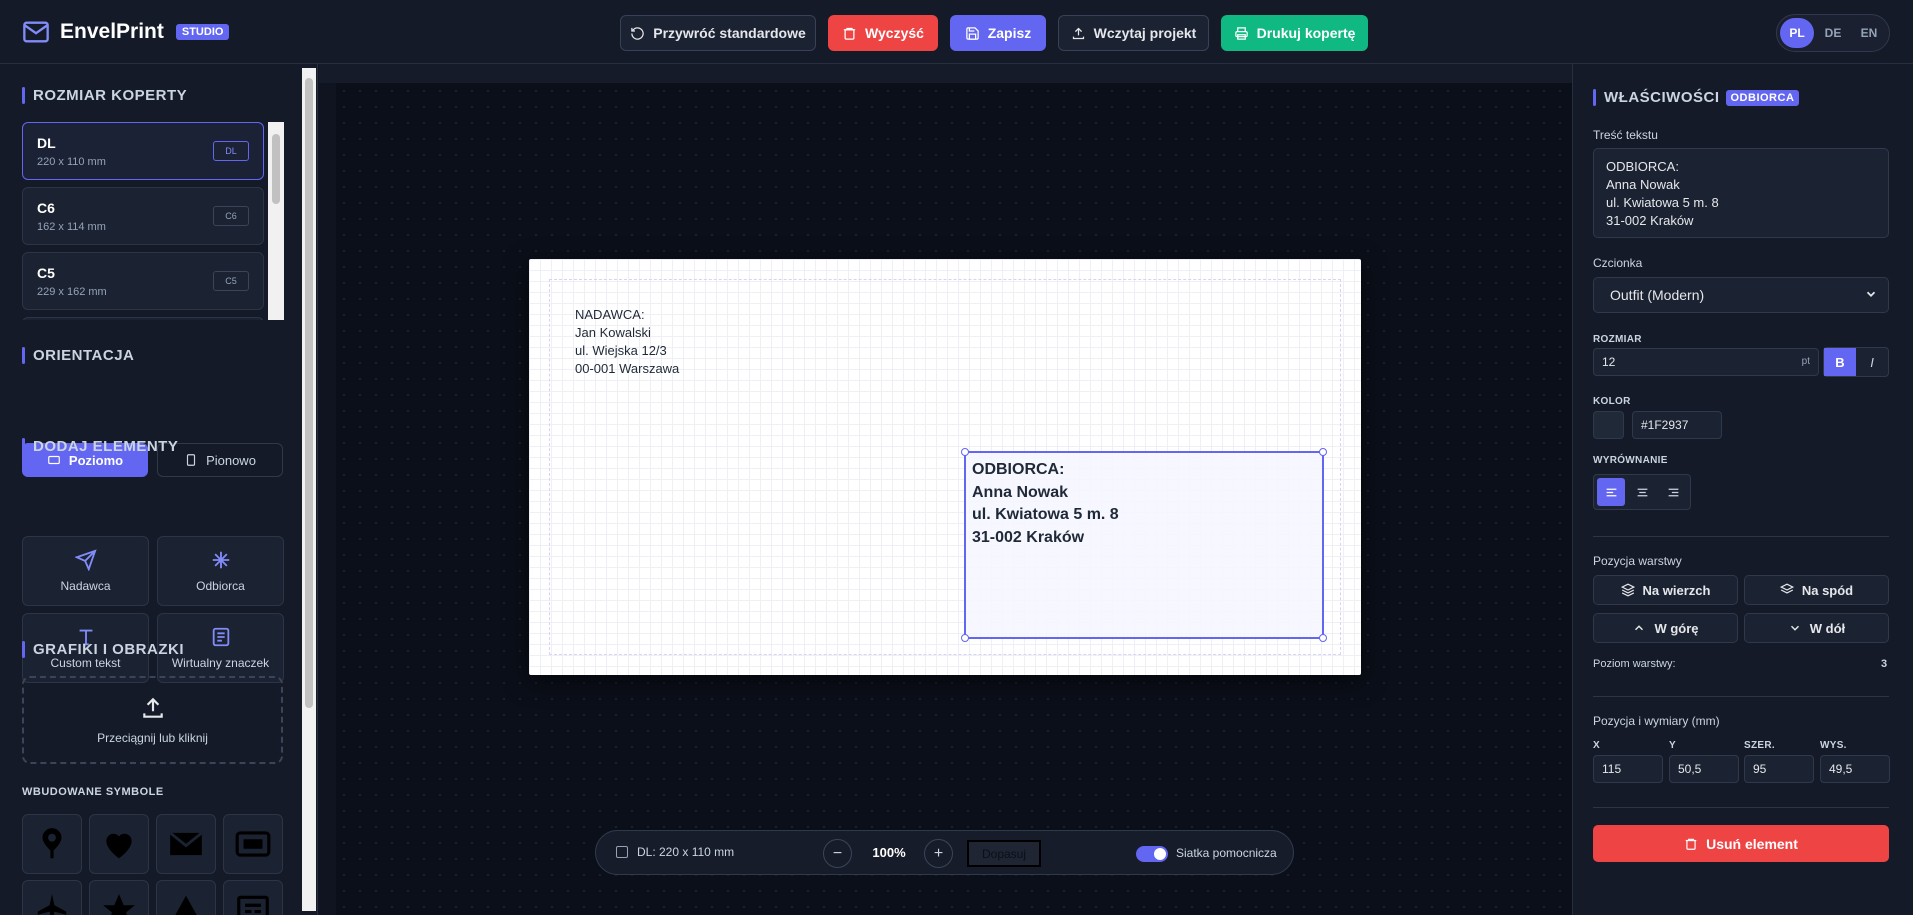 The height and width of the screenshot is (915, 1913). What do you see at coordinates (1596, 745) in the screenshot?
I see `x-label: X` at bounding box center [1596, 745].